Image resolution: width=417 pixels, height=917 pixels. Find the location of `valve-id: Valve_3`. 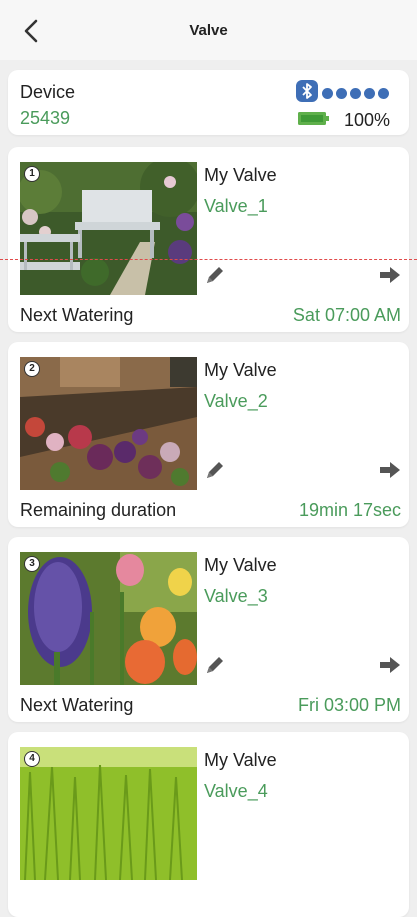

valve-id: Valve_3 is located at coordinates (236, 596).